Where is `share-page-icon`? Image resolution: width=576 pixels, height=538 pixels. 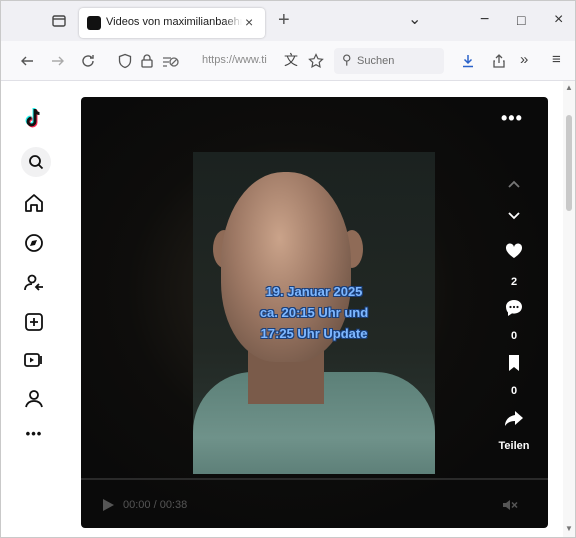 share-page-icon is located at coordinates (499, 61).